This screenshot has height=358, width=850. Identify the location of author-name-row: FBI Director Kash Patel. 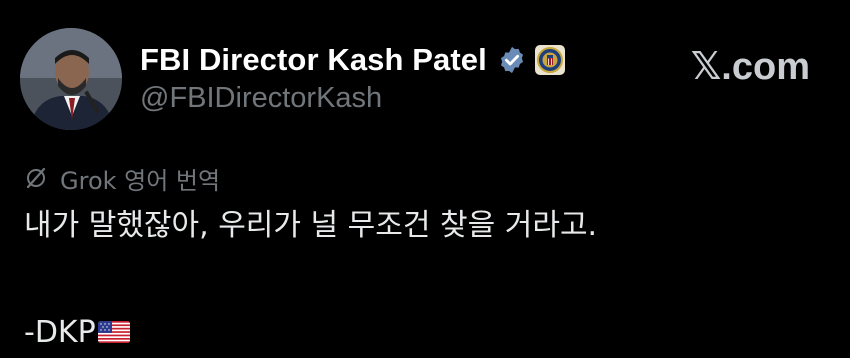
(352, 60).